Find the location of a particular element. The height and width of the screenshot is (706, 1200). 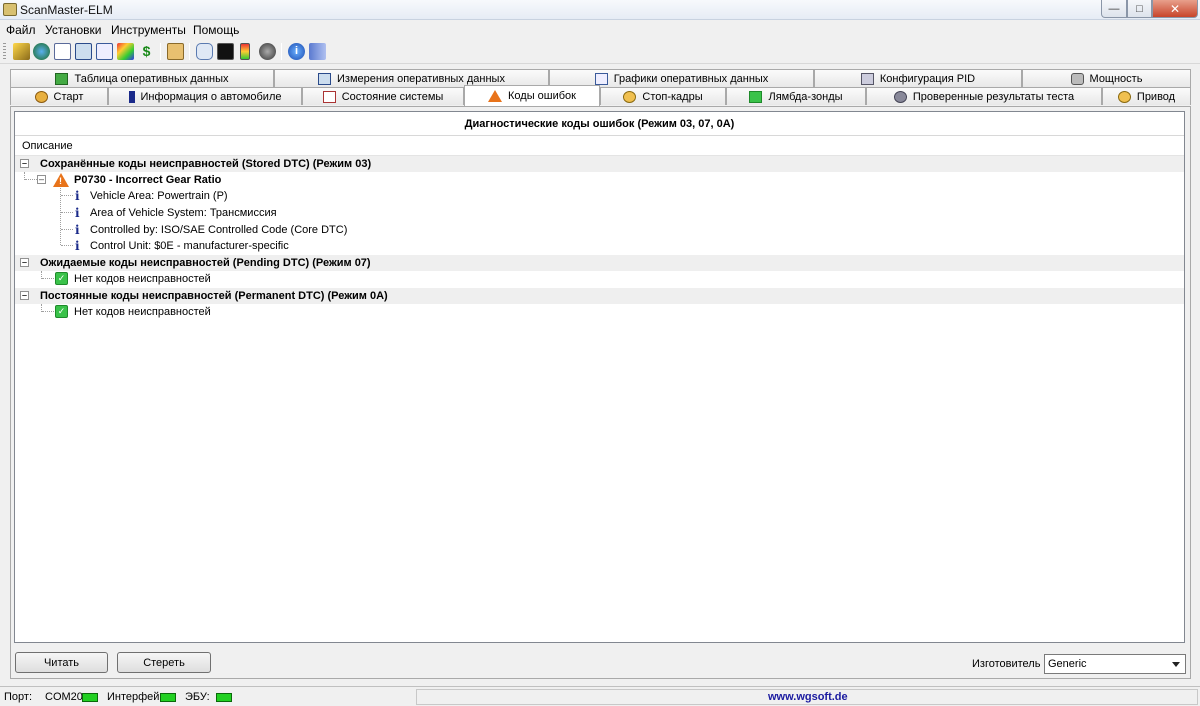

port-value: COM20 is located at coordinates (64, 697).